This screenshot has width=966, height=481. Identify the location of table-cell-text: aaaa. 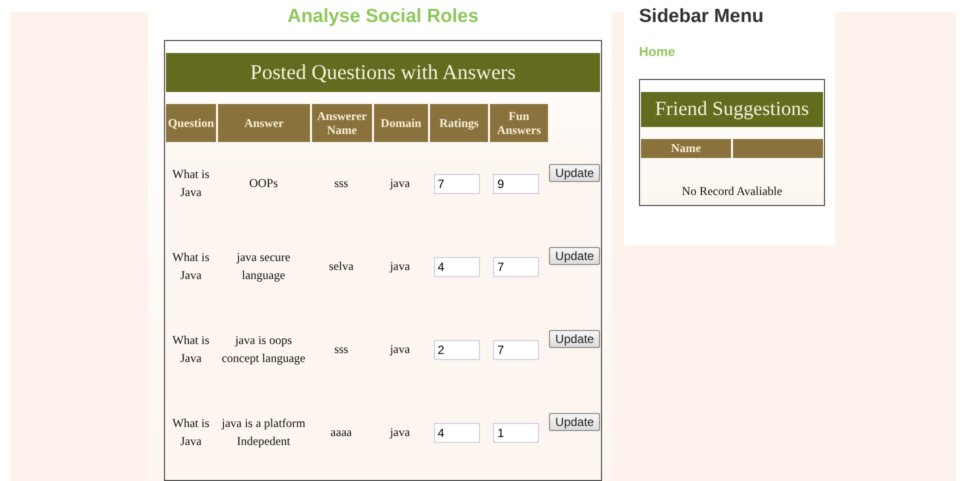
(341, 432).